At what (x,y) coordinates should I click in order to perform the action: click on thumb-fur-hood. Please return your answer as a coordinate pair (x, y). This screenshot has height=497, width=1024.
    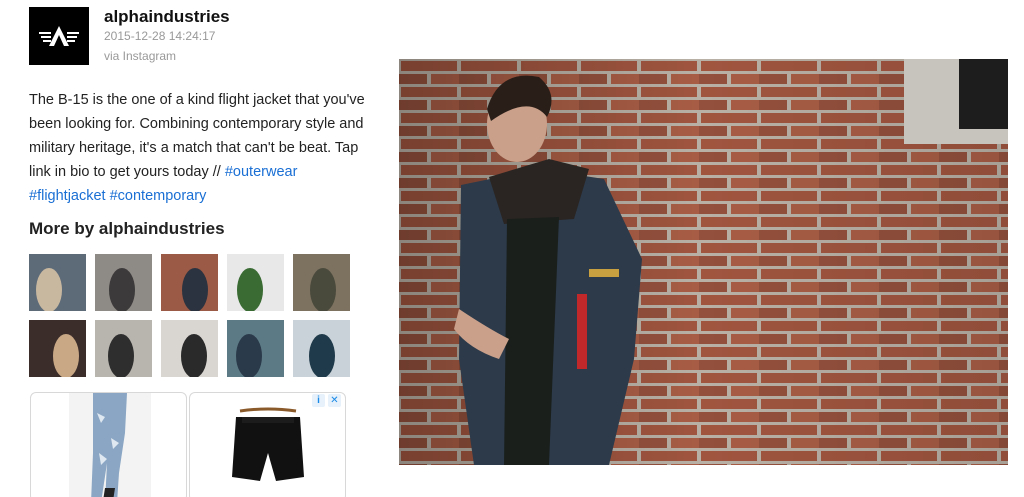
    Looking at the image, I should click on (255, 348).